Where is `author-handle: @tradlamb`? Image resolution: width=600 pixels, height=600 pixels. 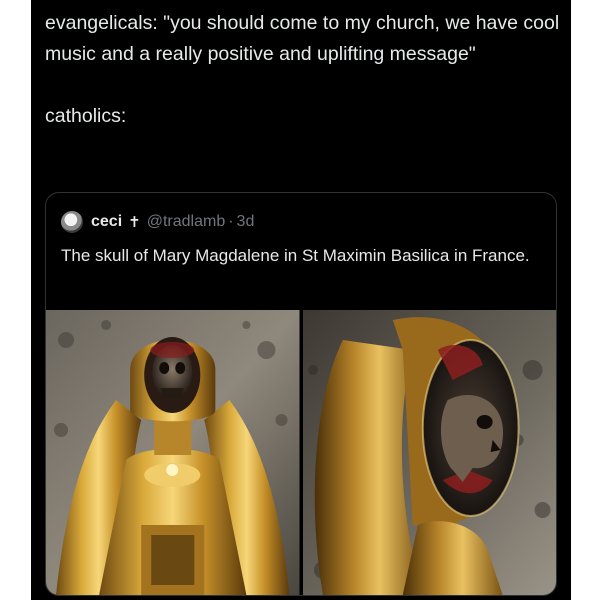
author-handle: @tradlamb is located at coordinates (186, 222).